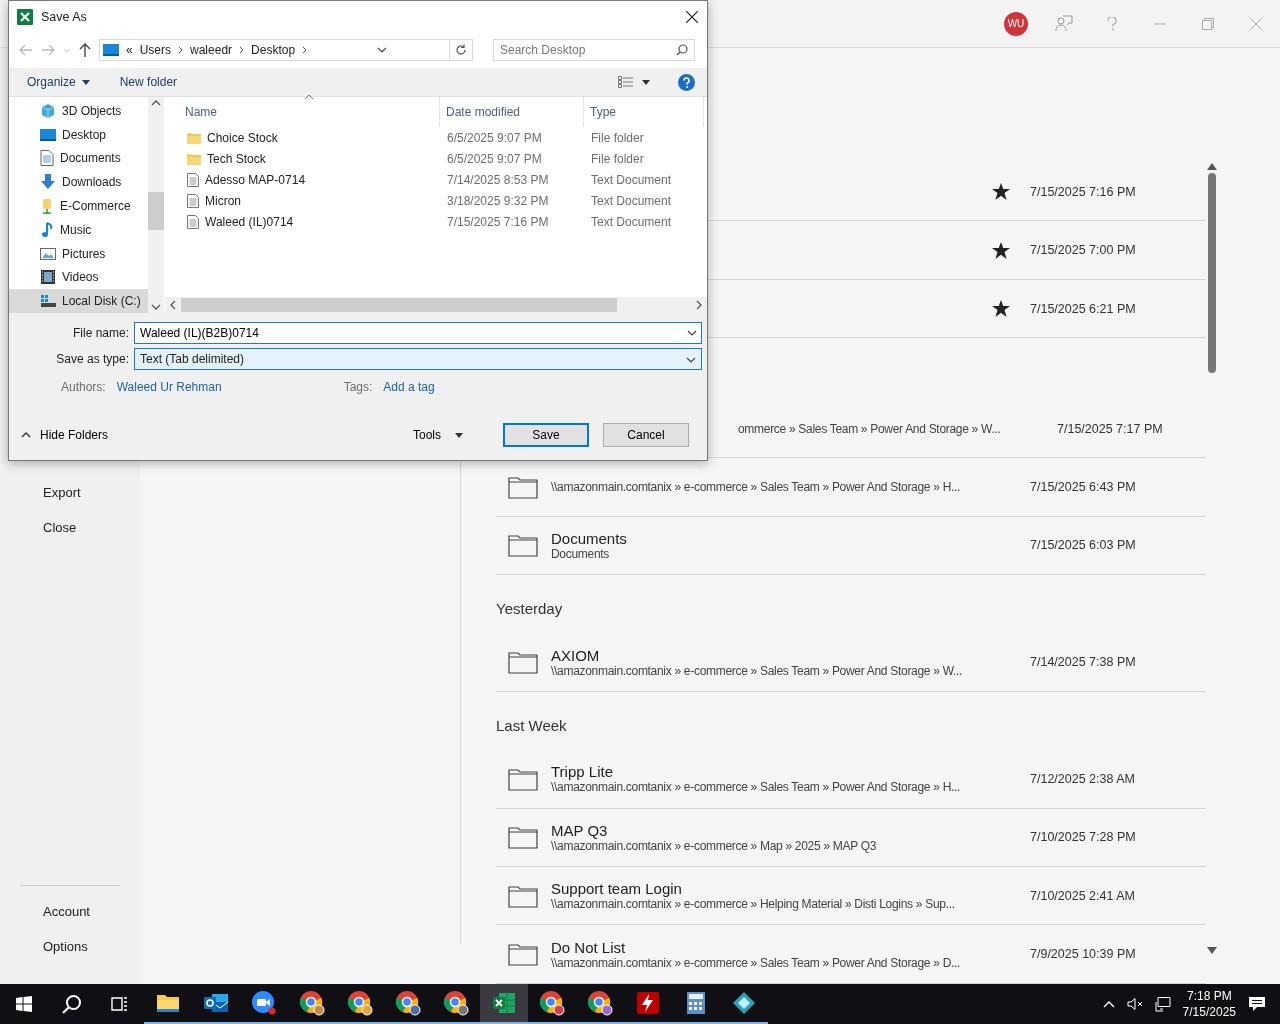 The width and height of the screenshot is (1280, 1024). I want to click on cancel-button: Cancel, so click(646, 435).